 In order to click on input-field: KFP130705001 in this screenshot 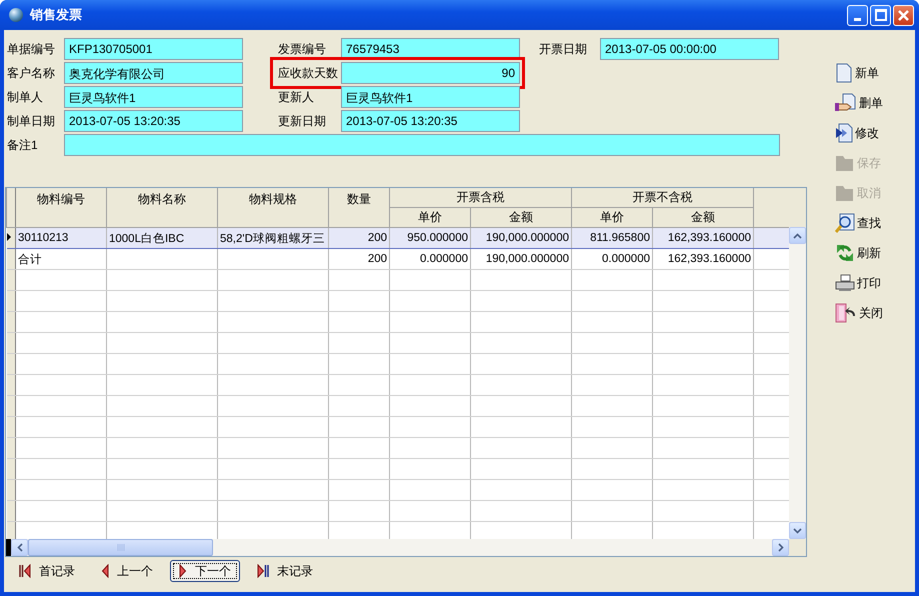, I will do `click(153, 49)`.